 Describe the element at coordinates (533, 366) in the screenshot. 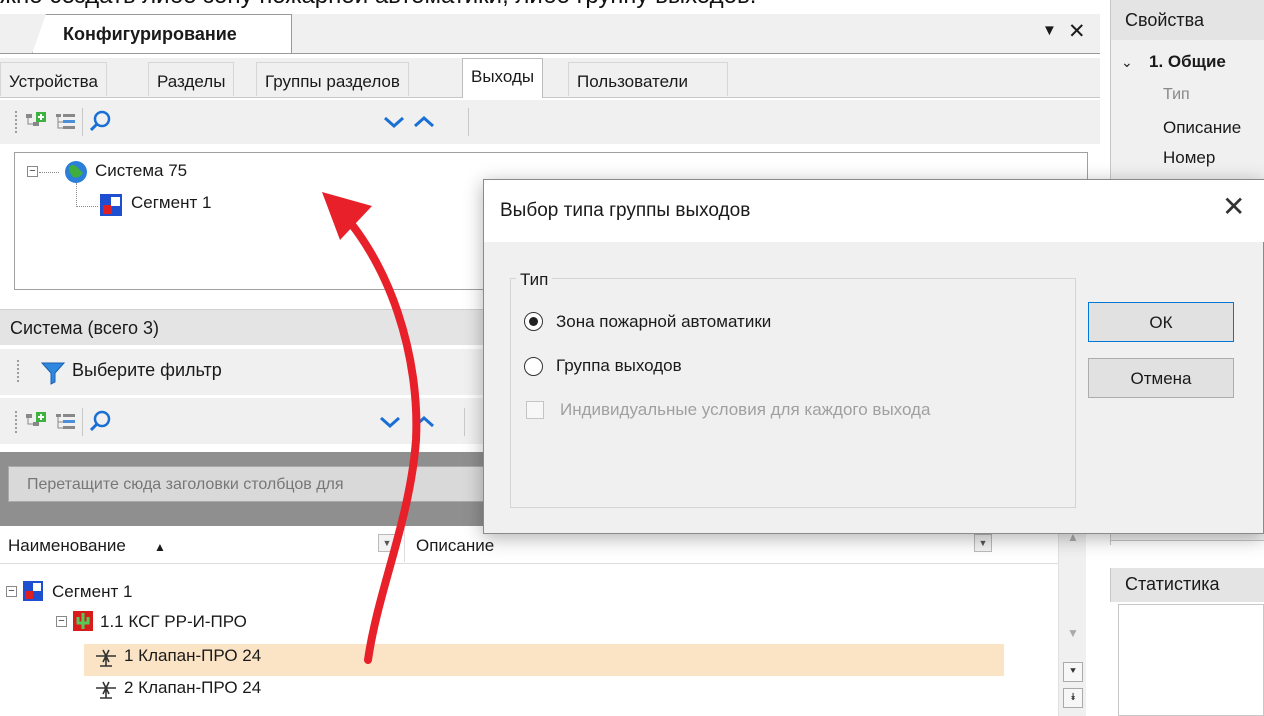

I see `output-group-radio` at that location.